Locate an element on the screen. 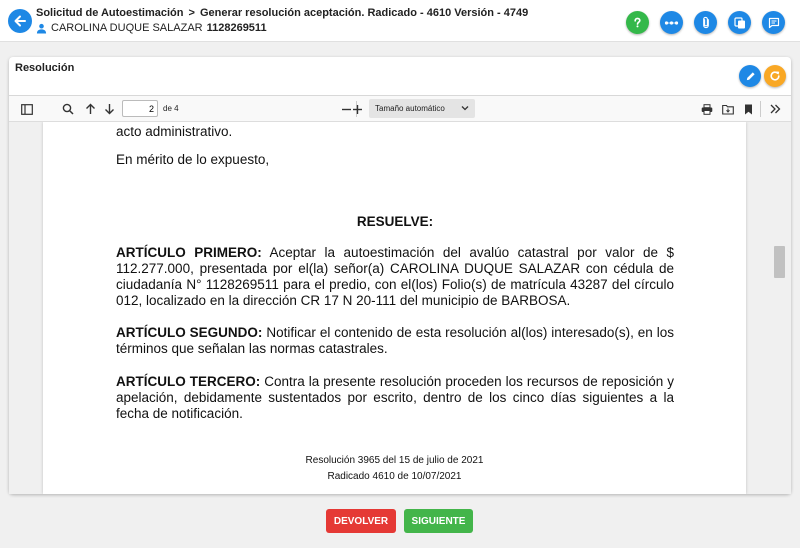 This screenshot has width=800, height=548. find-button is located at coordinates (68, 109).